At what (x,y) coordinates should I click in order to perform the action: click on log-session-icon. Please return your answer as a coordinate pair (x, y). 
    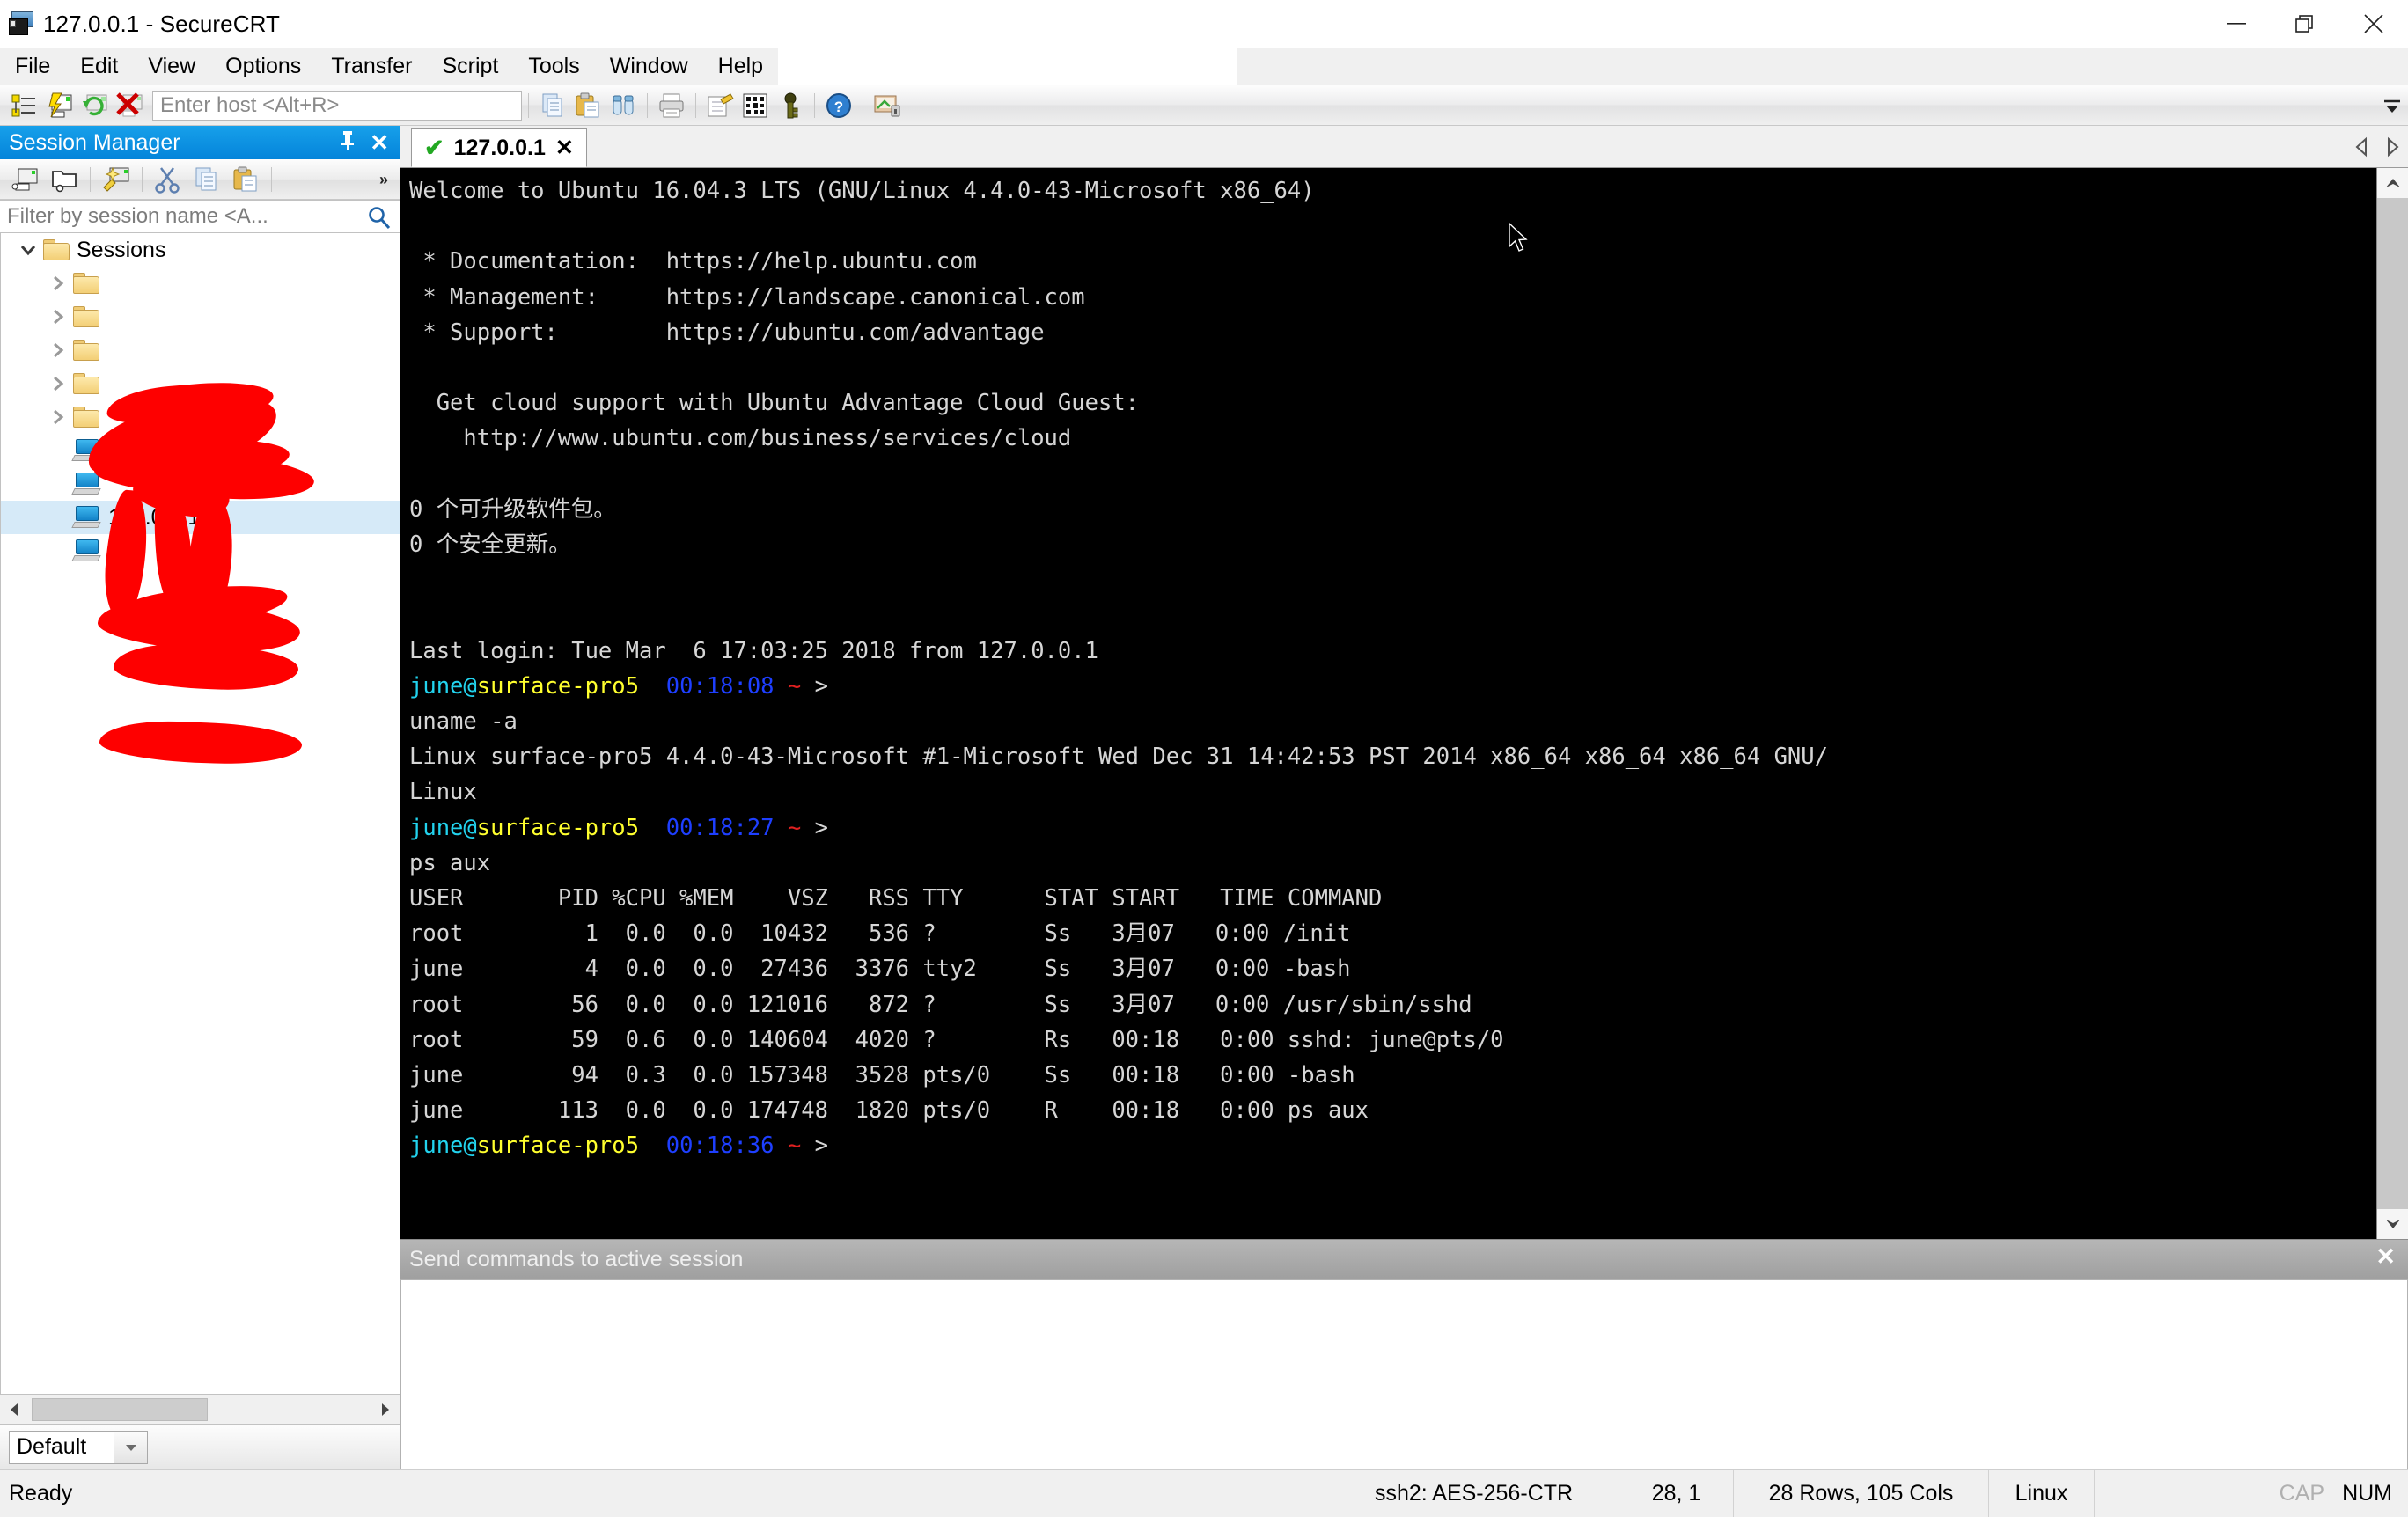
    Looking at the image, I should click on (720, 106).